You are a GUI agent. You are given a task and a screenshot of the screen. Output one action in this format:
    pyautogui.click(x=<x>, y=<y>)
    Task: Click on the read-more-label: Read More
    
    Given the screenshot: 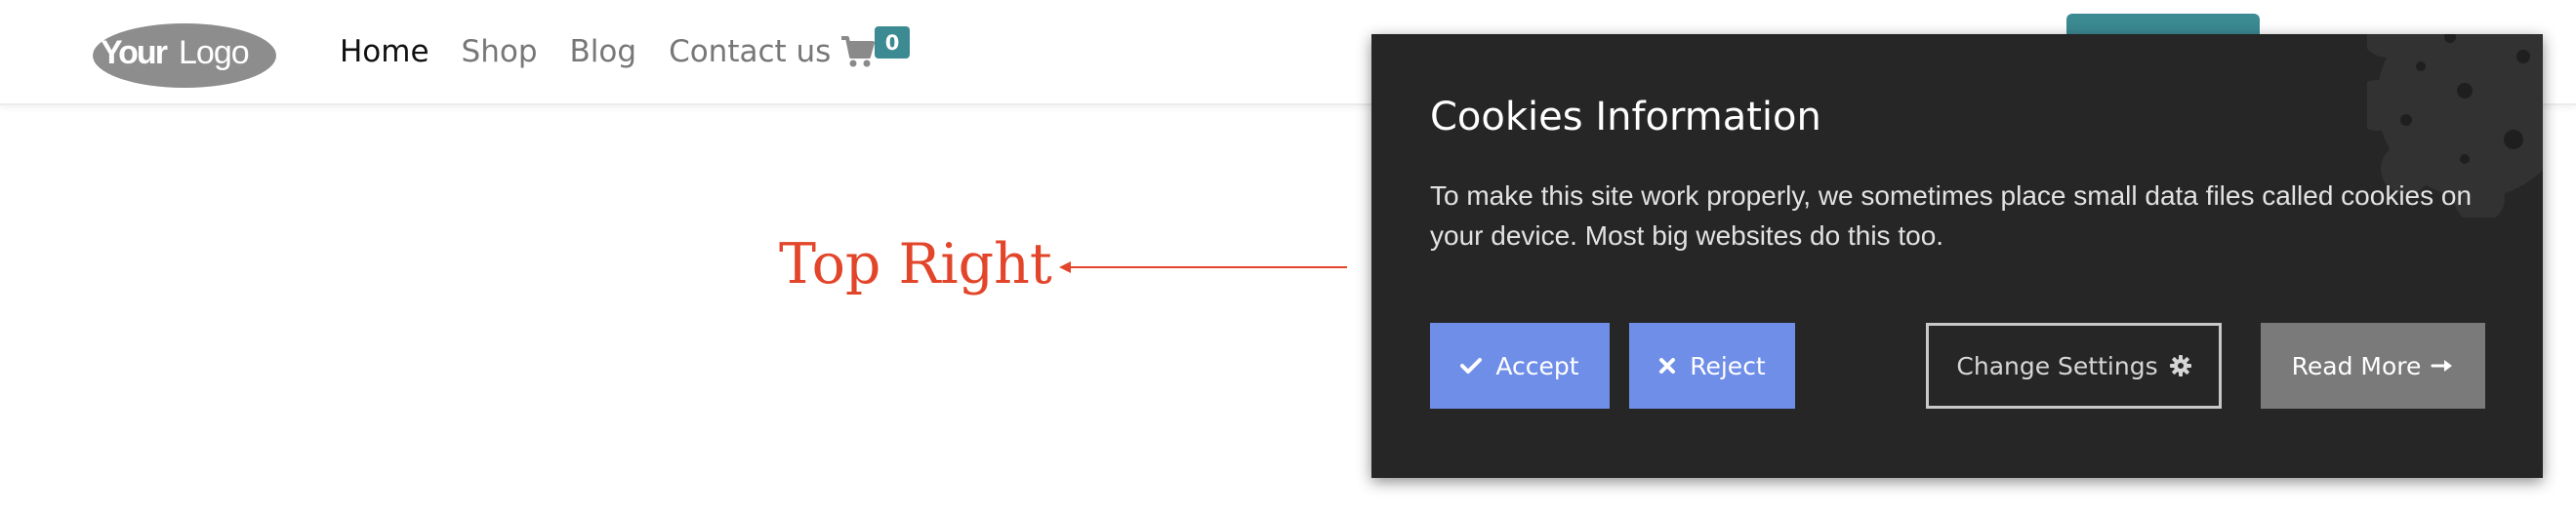 What is the action you would take?
    pyautogui.click(x=2356, y=365)
    